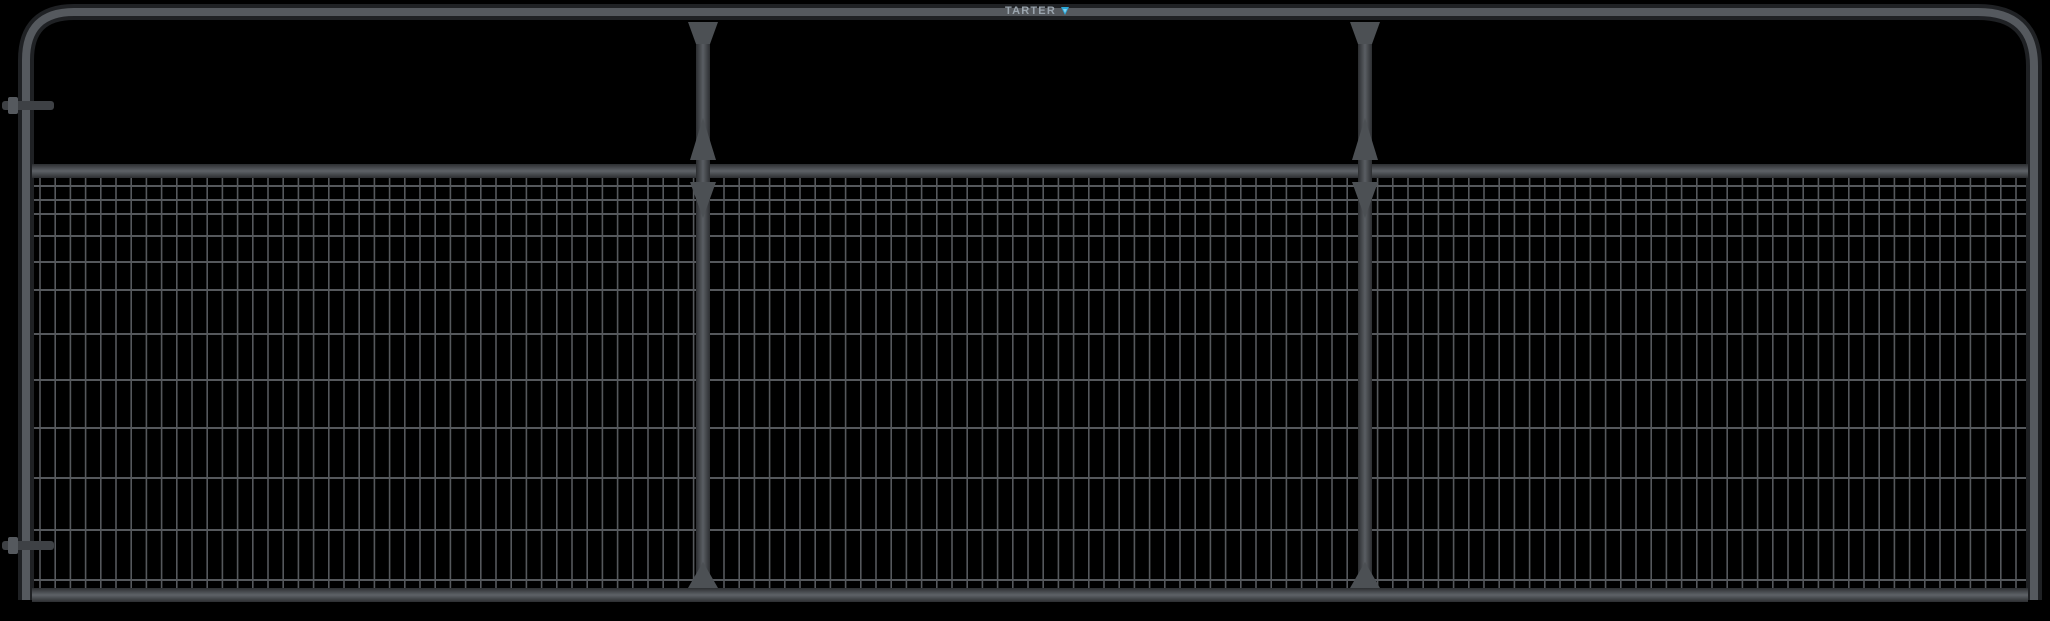 Image resolution: width=2050 pixels, height=621 pixels. I want to click on tarter-logo-mark-icon, so click(1065, 11).